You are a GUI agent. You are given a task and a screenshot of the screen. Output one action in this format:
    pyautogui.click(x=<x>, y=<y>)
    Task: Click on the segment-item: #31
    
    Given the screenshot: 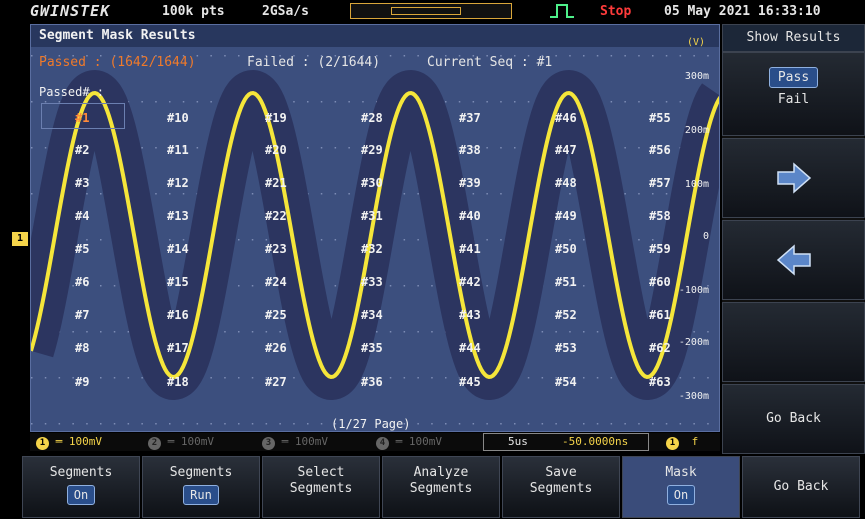 What is the action you would take?
    pyautogui.click(x=372, y=216)
    